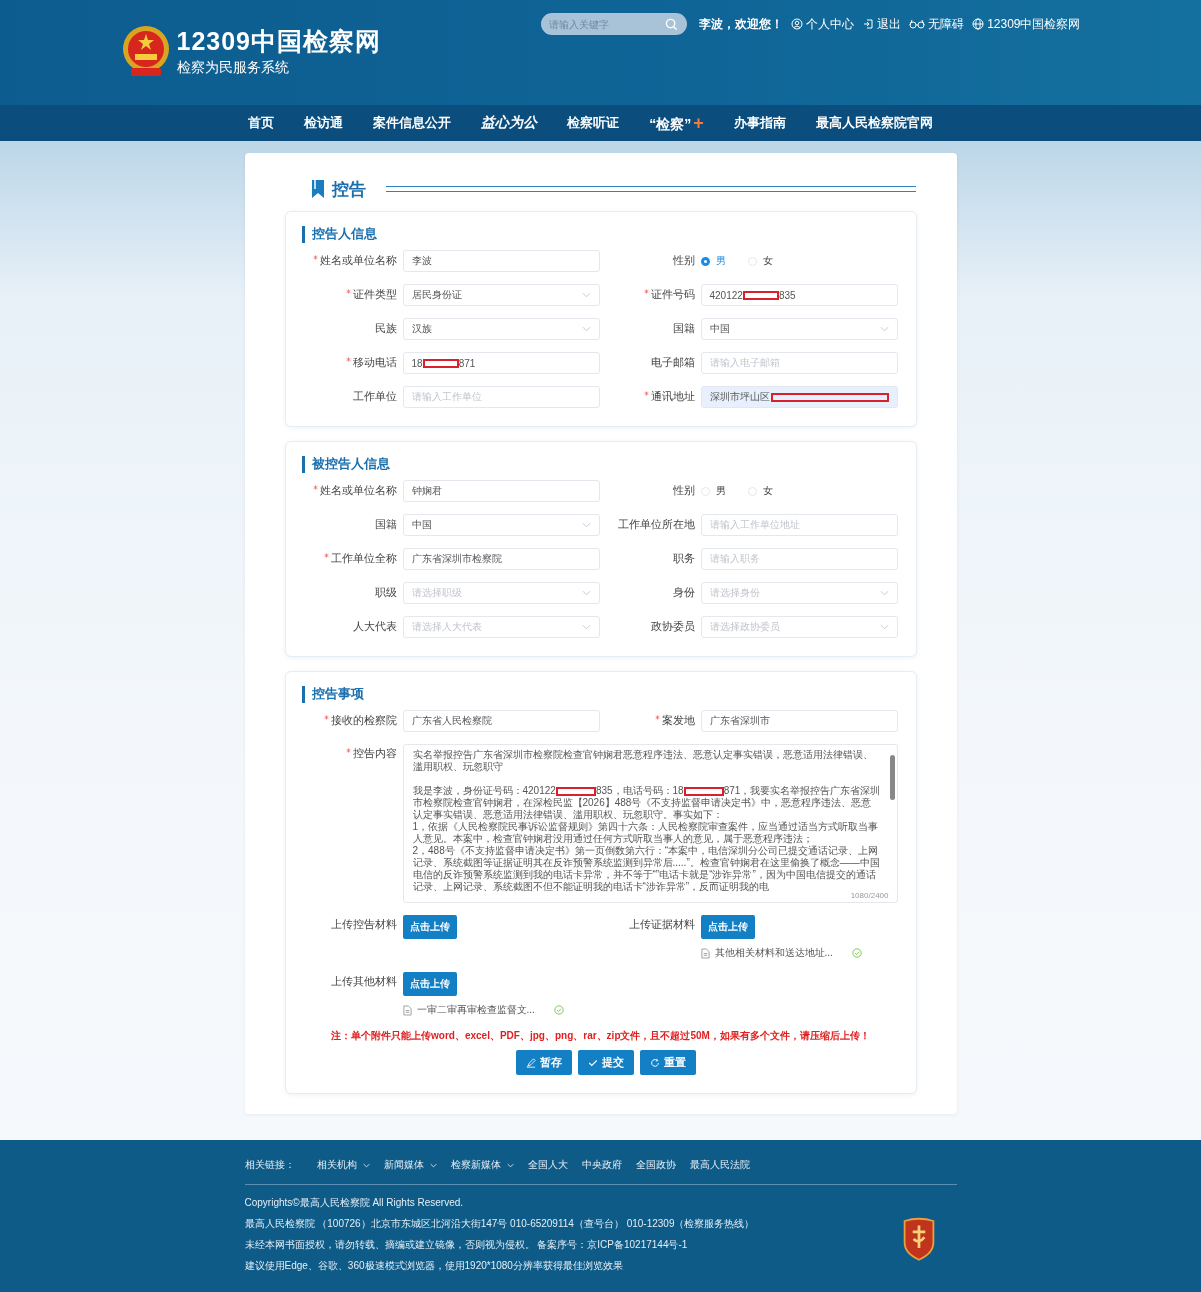 The height and width of the screenshot is (1292, 1201). I want to click on input-field: 广东省人民检察院, so click(501, 721).